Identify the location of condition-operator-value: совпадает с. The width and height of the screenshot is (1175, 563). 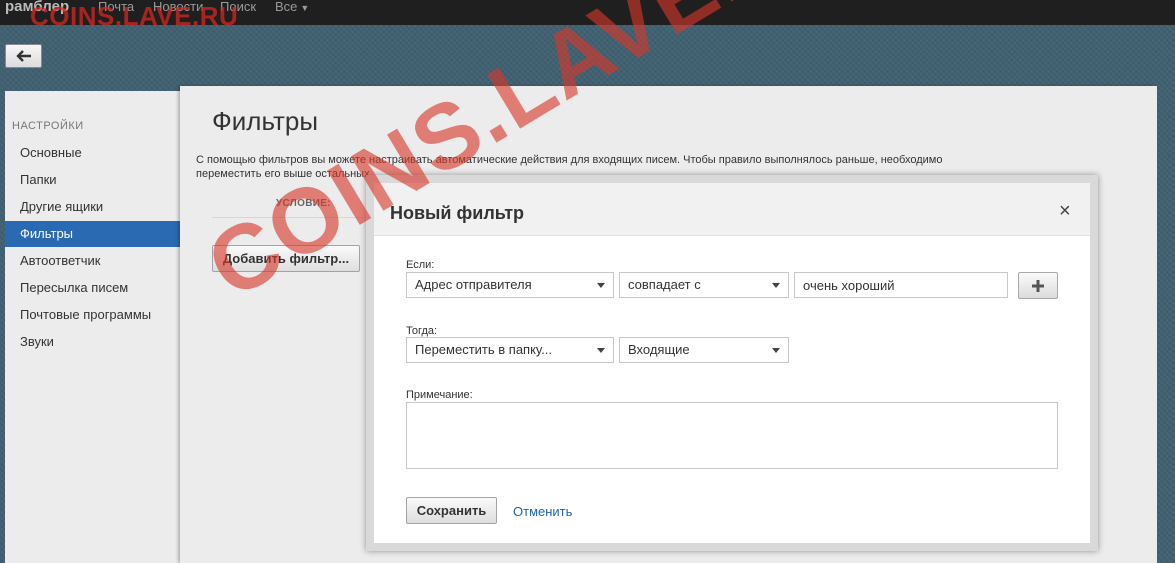
(664, 284).